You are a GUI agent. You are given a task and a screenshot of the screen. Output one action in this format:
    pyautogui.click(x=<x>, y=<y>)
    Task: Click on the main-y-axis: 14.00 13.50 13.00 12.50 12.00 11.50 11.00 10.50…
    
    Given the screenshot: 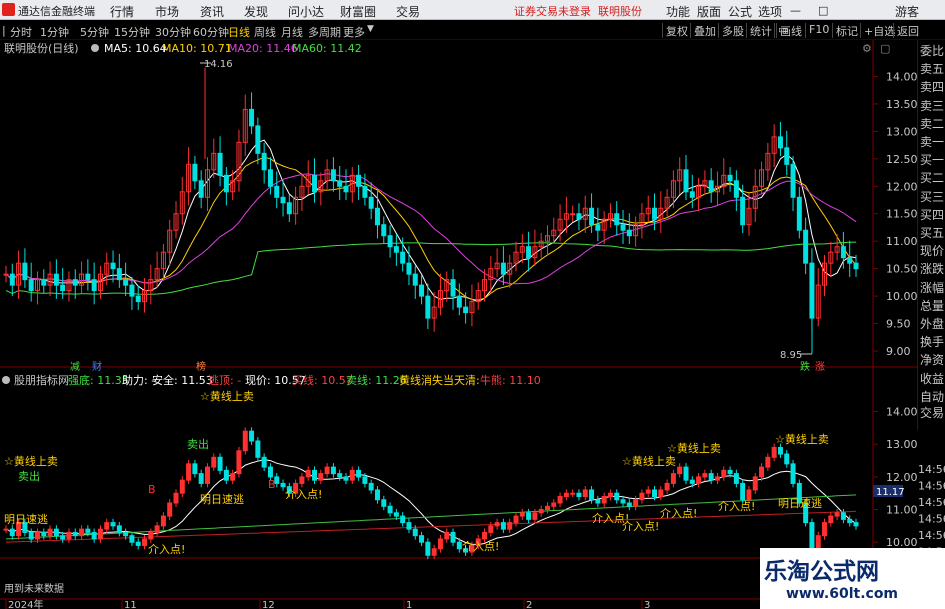 What is the action you would take?
    pyautogui.click(x=895, y=214)
    